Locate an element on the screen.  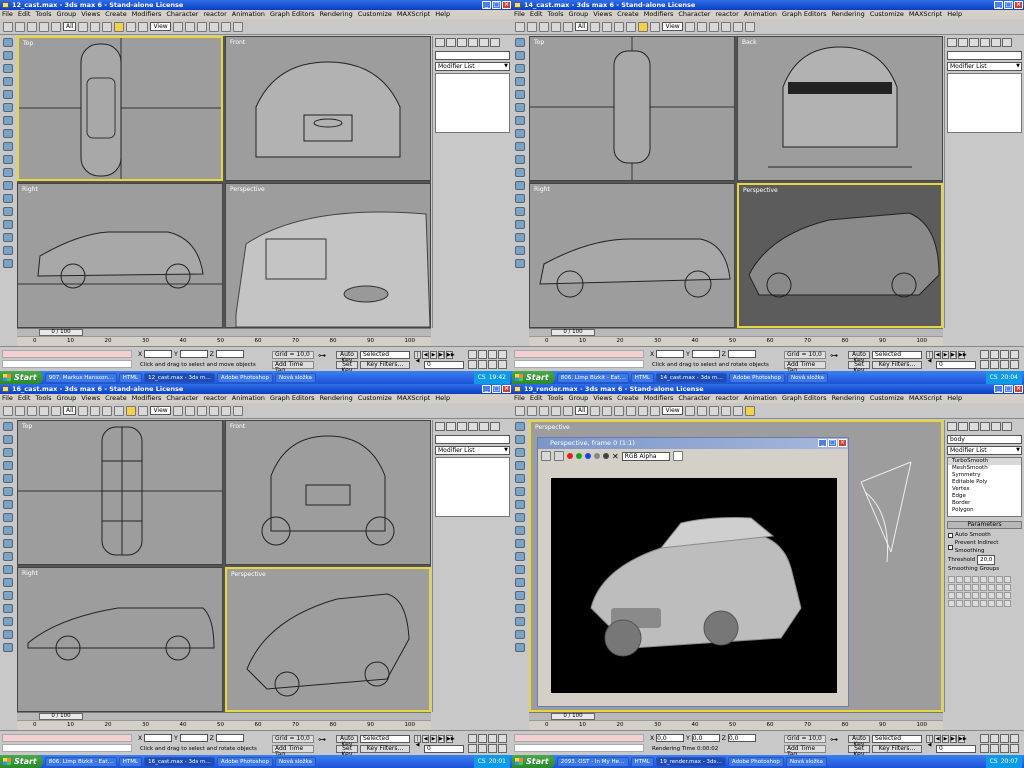
redo-icon is located at coordinates (532, 410).